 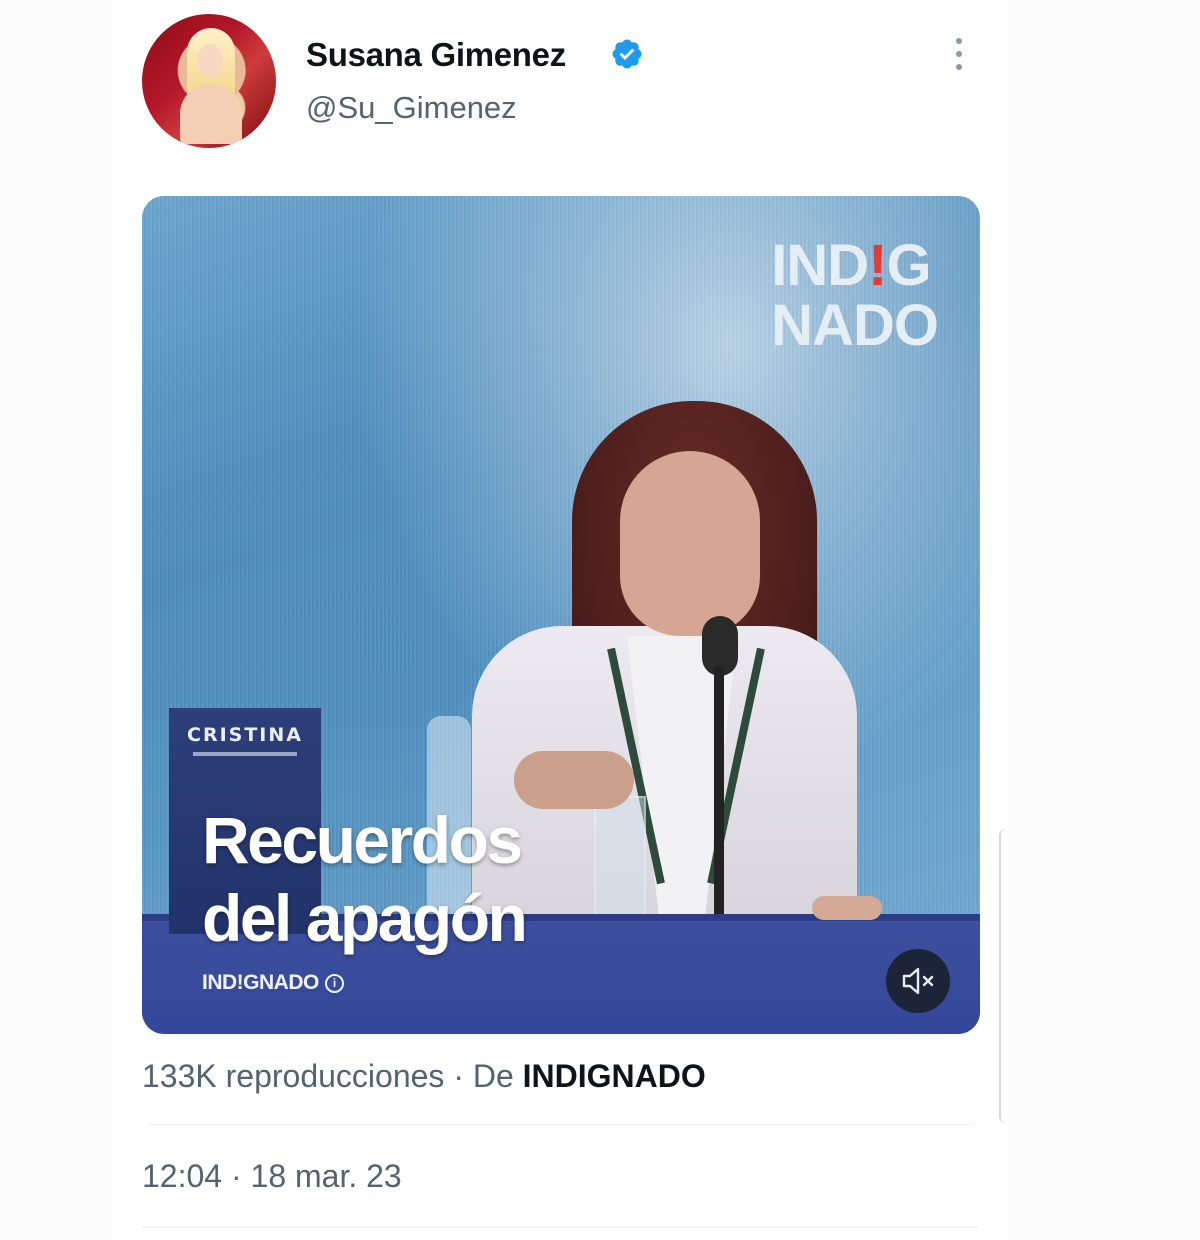 I want to click on from-label: De, so click(x=493, y=1076).